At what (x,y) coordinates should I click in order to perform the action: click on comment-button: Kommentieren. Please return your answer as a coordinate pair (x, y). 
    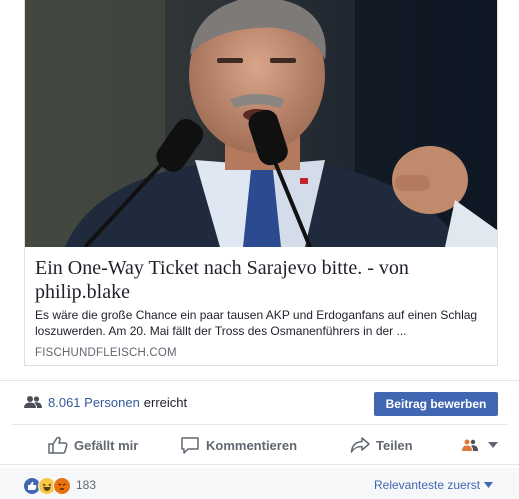
    Looking at the image, I should click on (238, 445).